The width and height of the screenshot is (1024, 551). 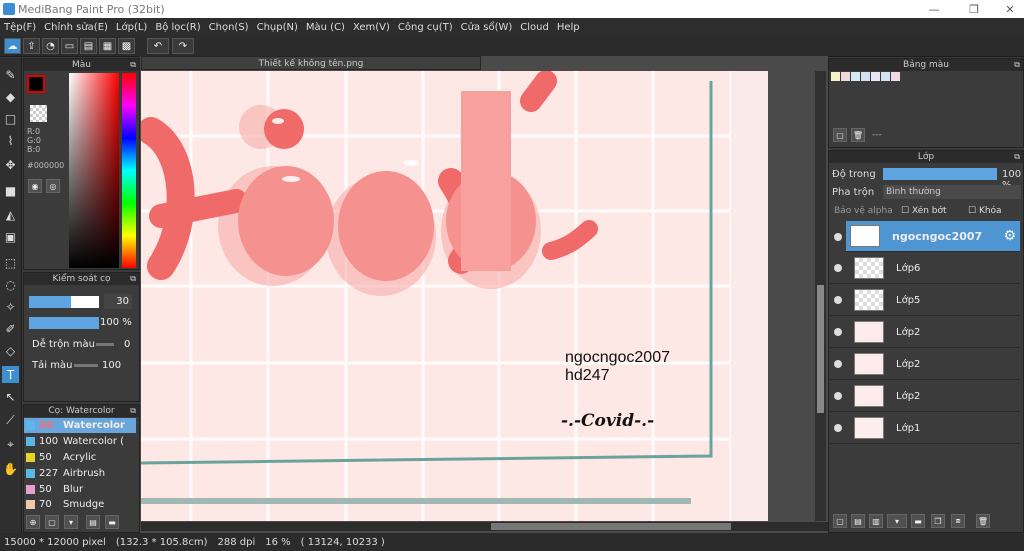 I want to click on move-tool-icon: ✥, so click(x=10, y=164).